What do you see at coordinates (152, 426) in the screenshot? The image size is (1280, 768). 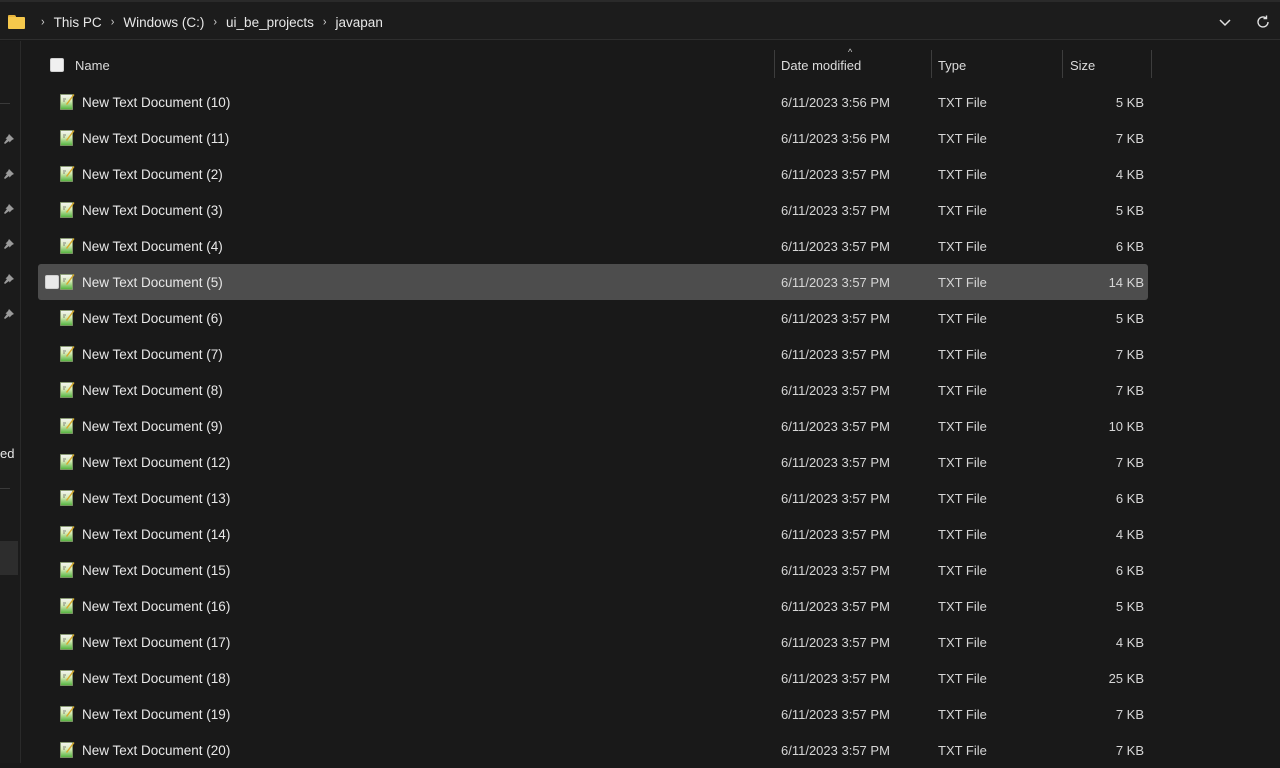 I see `file-name: New Text Document (9)` at bounding box center [152, 426].